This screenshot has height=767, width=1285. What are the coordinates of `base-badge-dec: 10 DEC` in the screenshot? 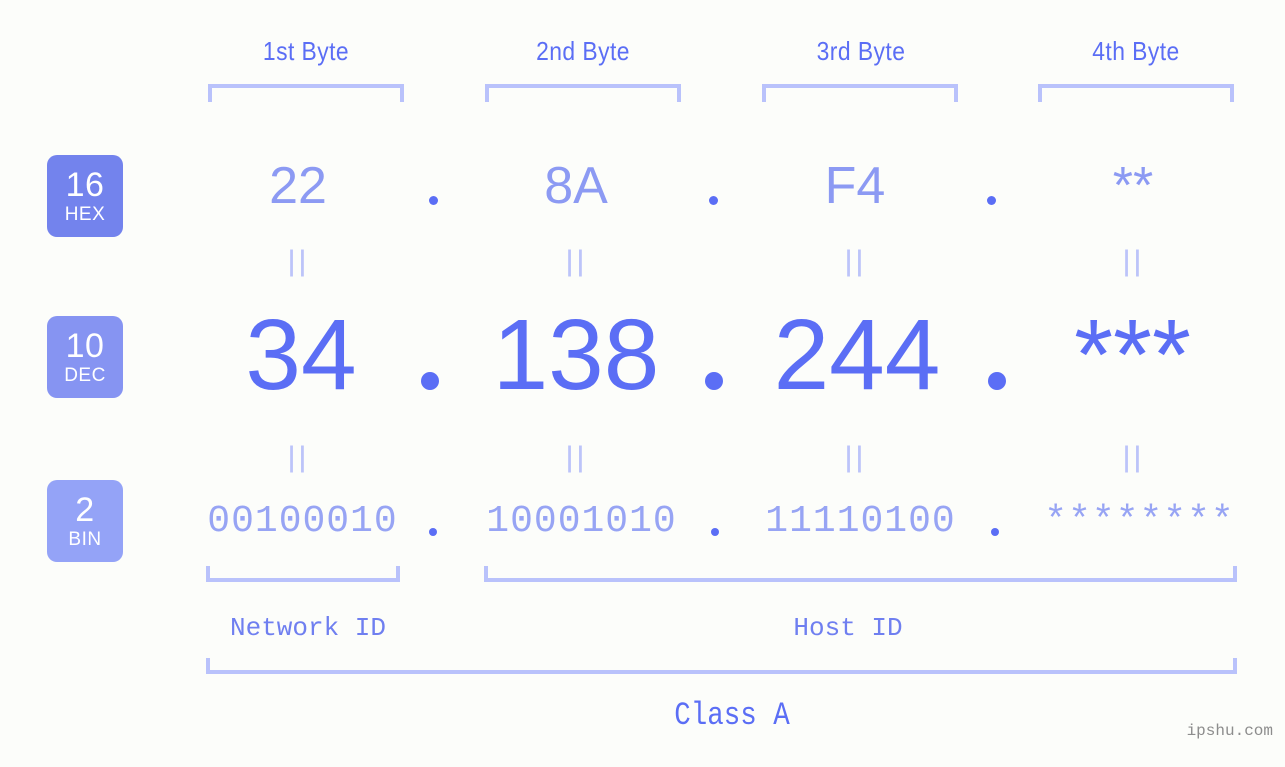 It's located at (85, 357).